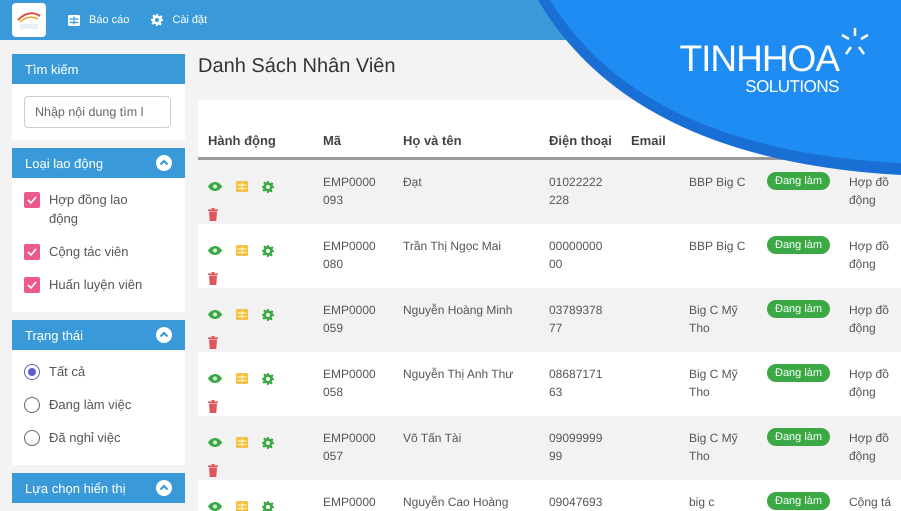 The image size is (901, 511). Describe the element at coordinates (576, 383) in the screenshot. I see `table-cell-text: 0868717163` at that location.